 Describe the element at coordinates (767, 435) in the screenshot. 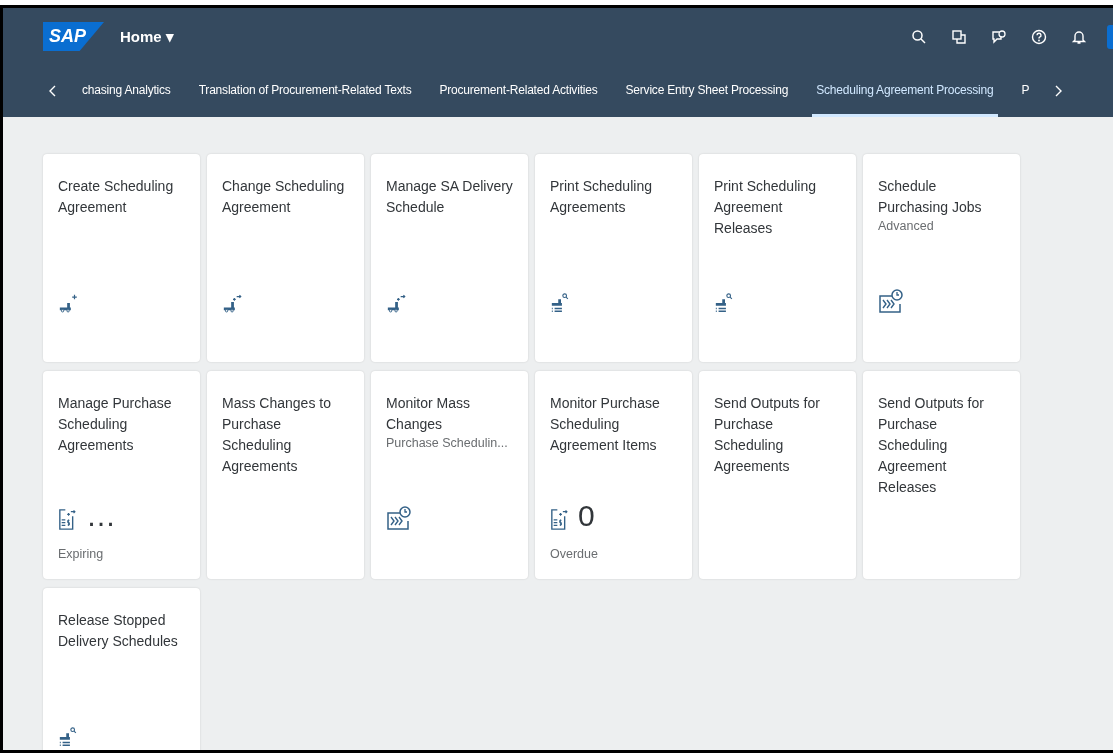

I see `tile-title: Send Outputs for Purchase Scheduling Agreements` at that location.